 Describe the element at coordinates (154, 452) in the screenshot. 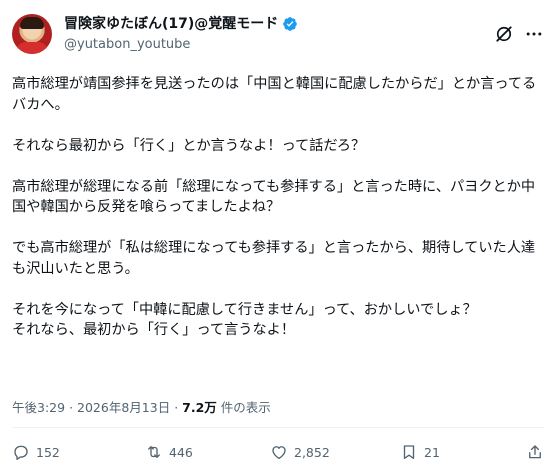

I see `repost-icon` at that location.